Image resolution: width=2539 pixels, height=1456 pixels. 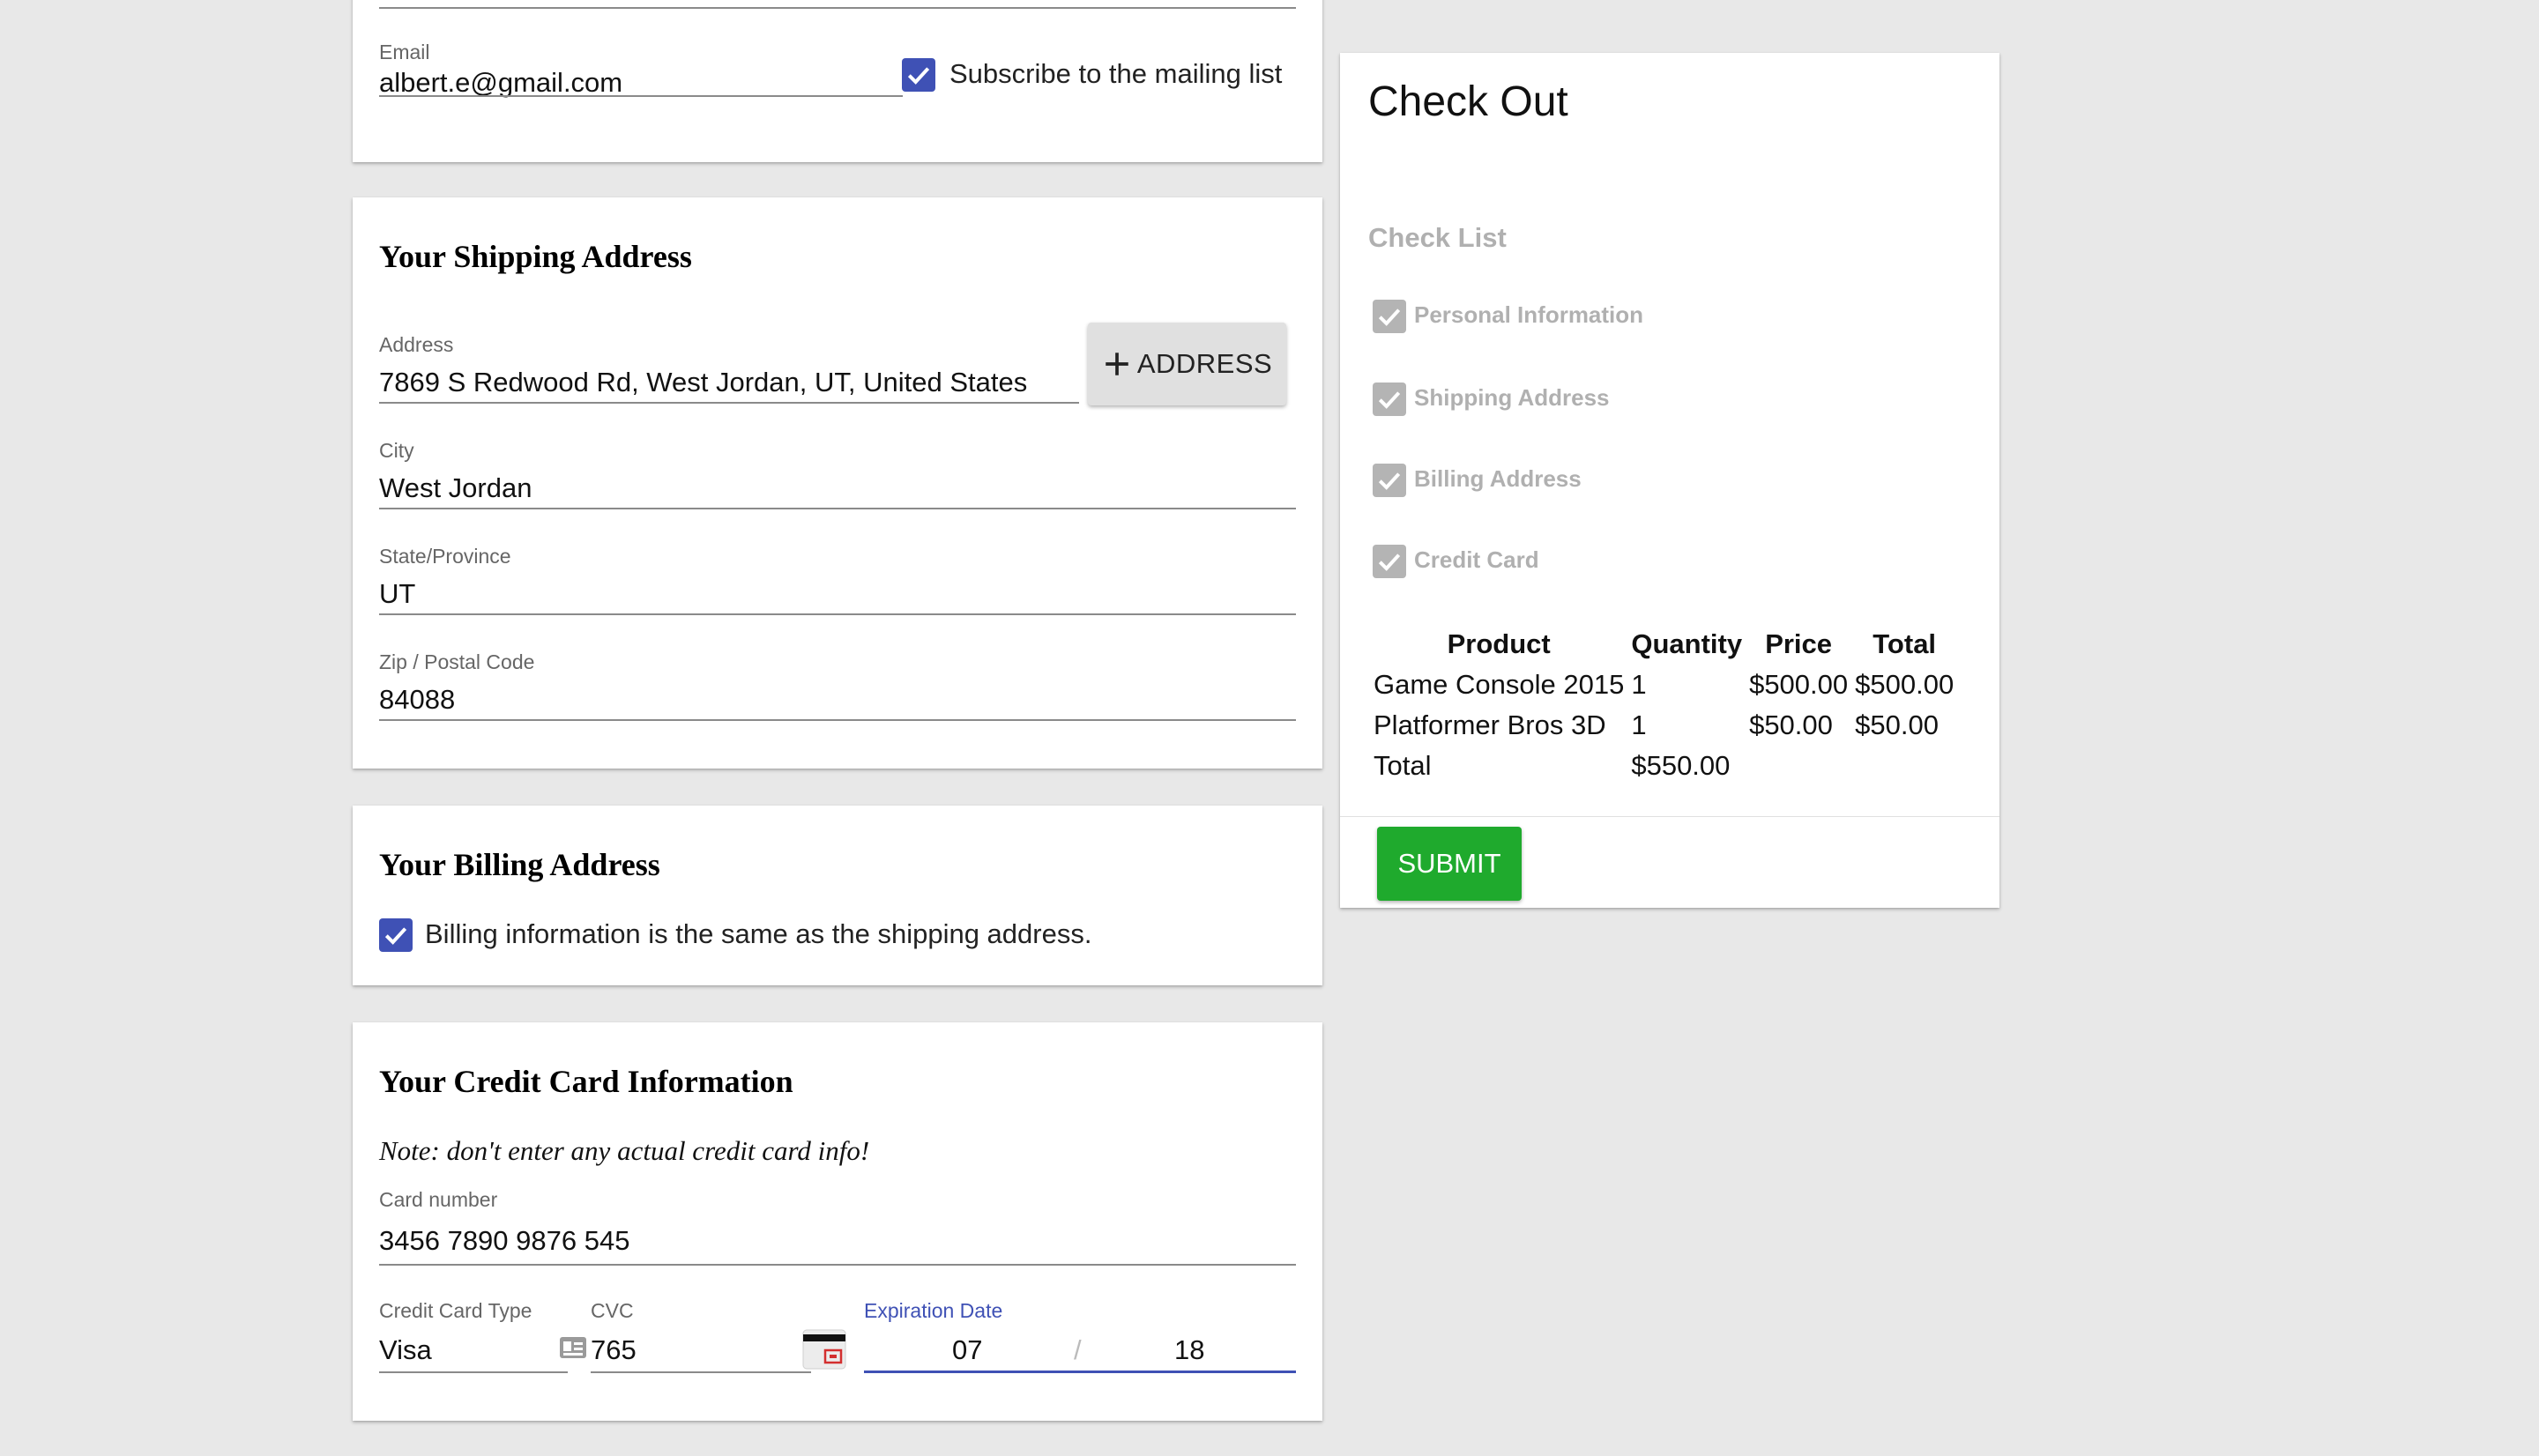 I want to click on email-value: albert.e@gmail.com, so click(x=500, y=83).